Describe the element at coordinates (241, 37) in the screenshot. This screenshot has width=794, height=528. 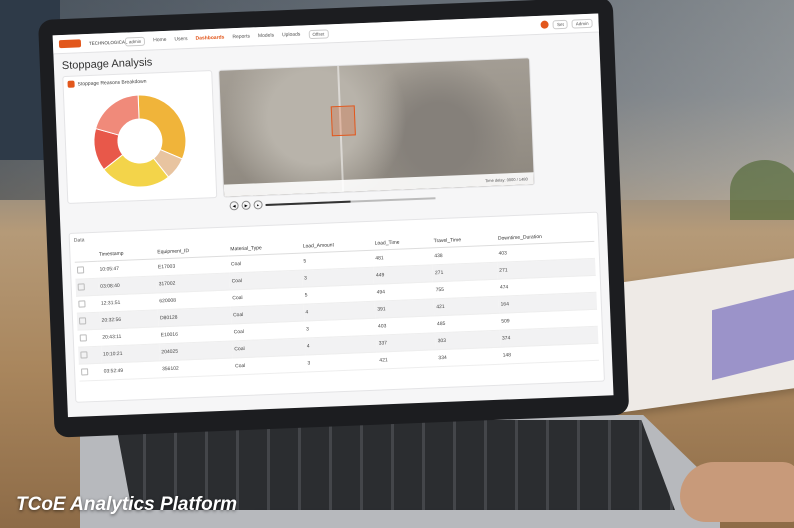
I see `nav-tab-reports: Reports` at that location.